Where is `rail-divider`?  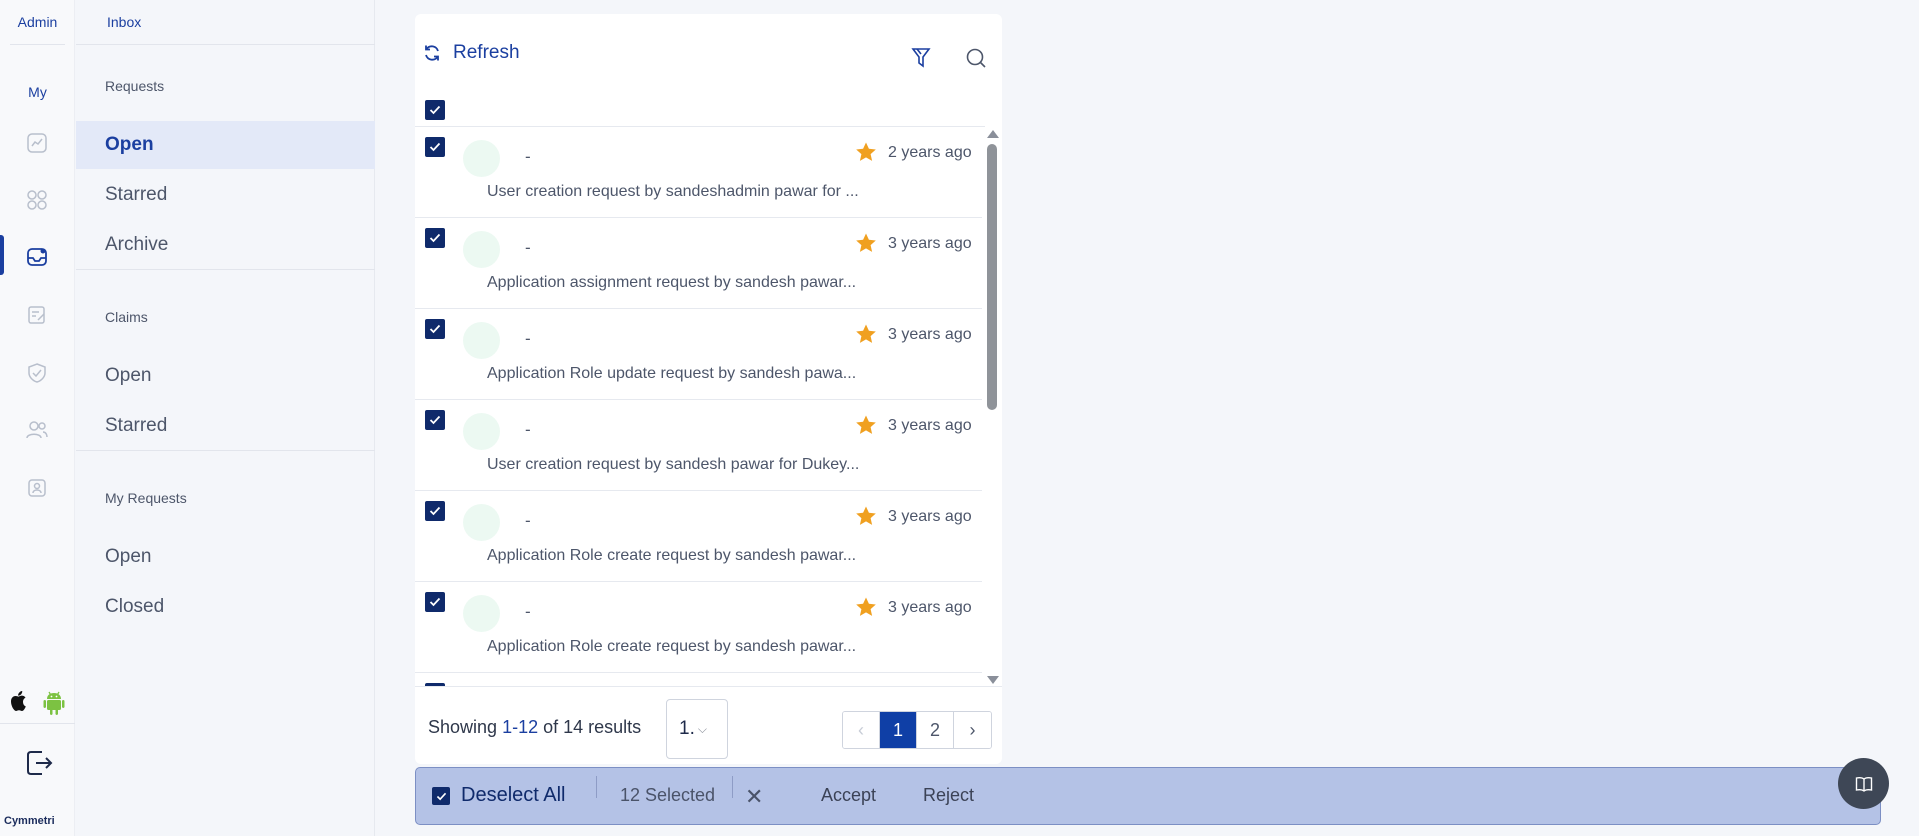
rail-divider is located at coordinates (37, 44).